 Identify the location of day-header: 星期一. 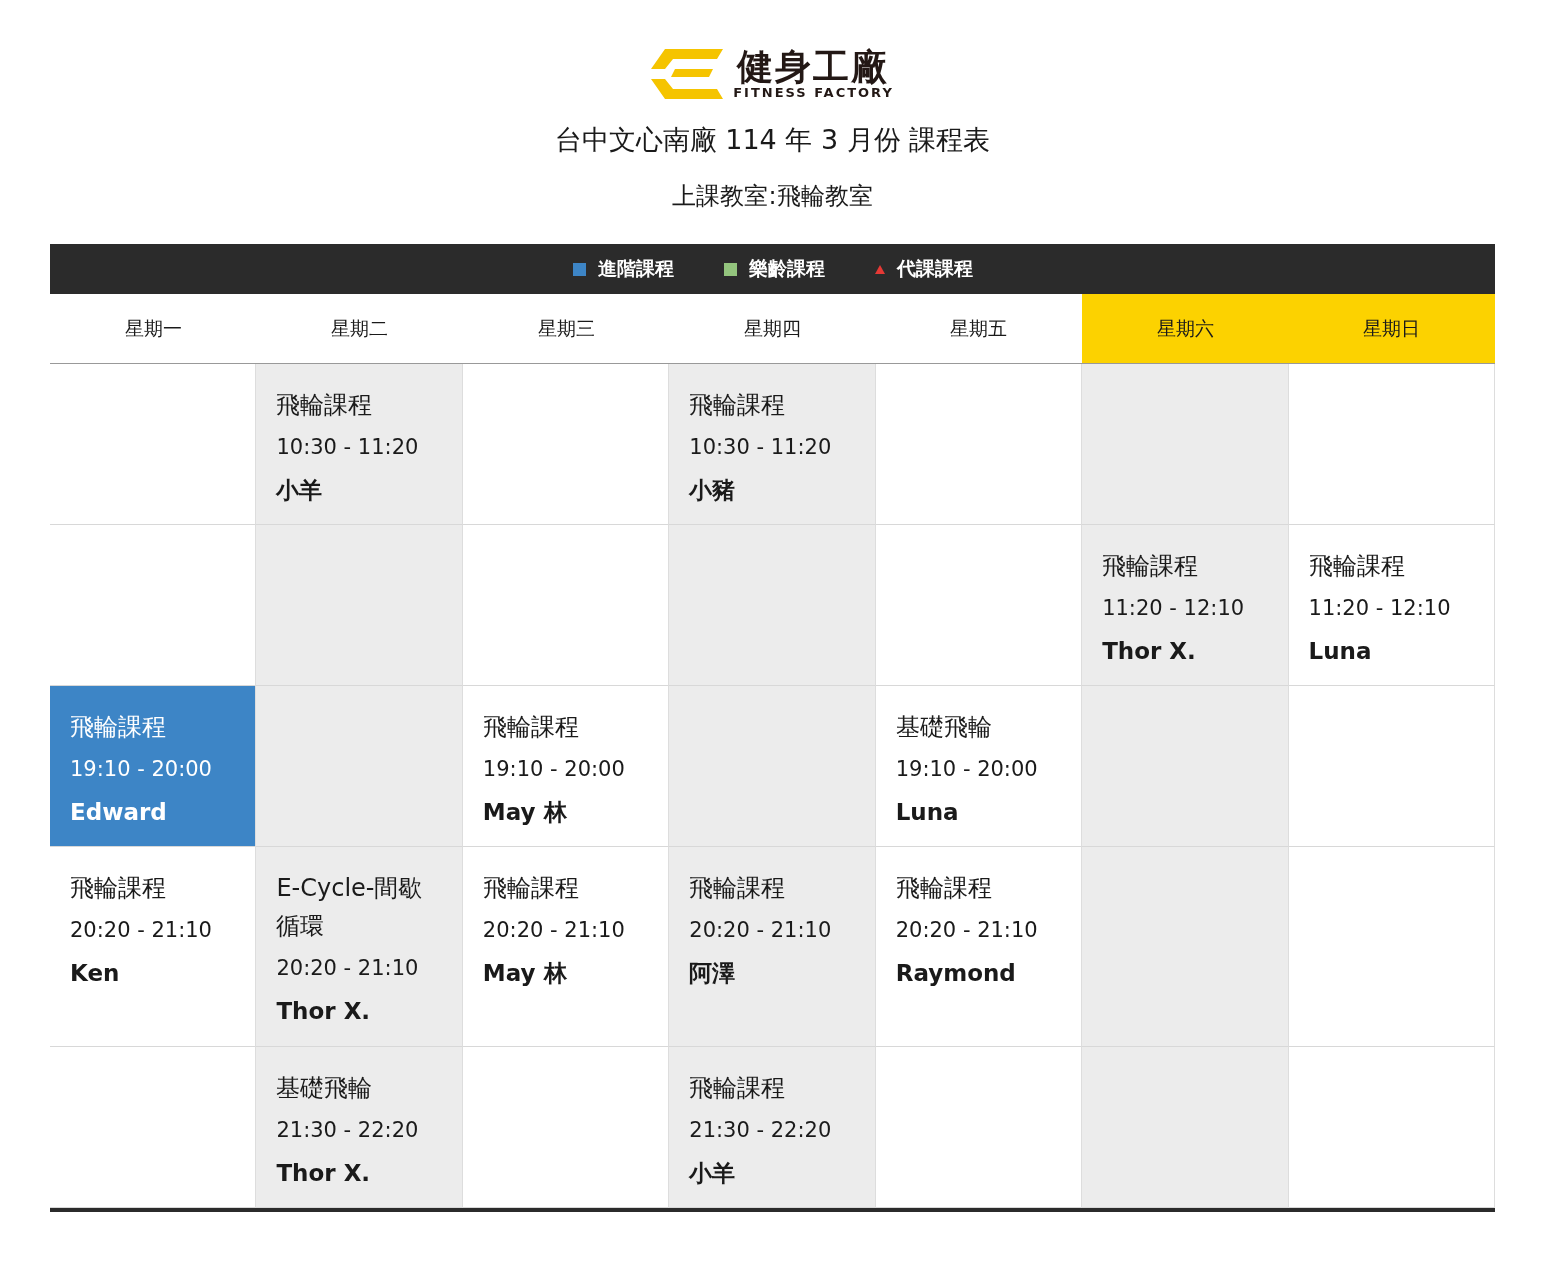
(153, 329).